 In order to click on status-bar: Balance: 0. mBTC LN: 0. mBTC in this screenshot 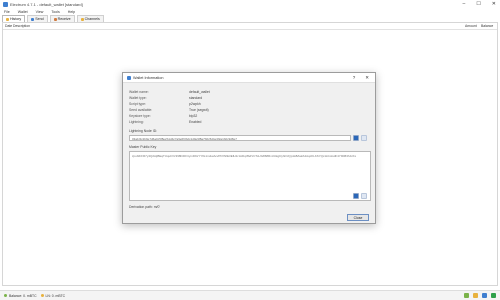, I will do `click(250, 295)`.